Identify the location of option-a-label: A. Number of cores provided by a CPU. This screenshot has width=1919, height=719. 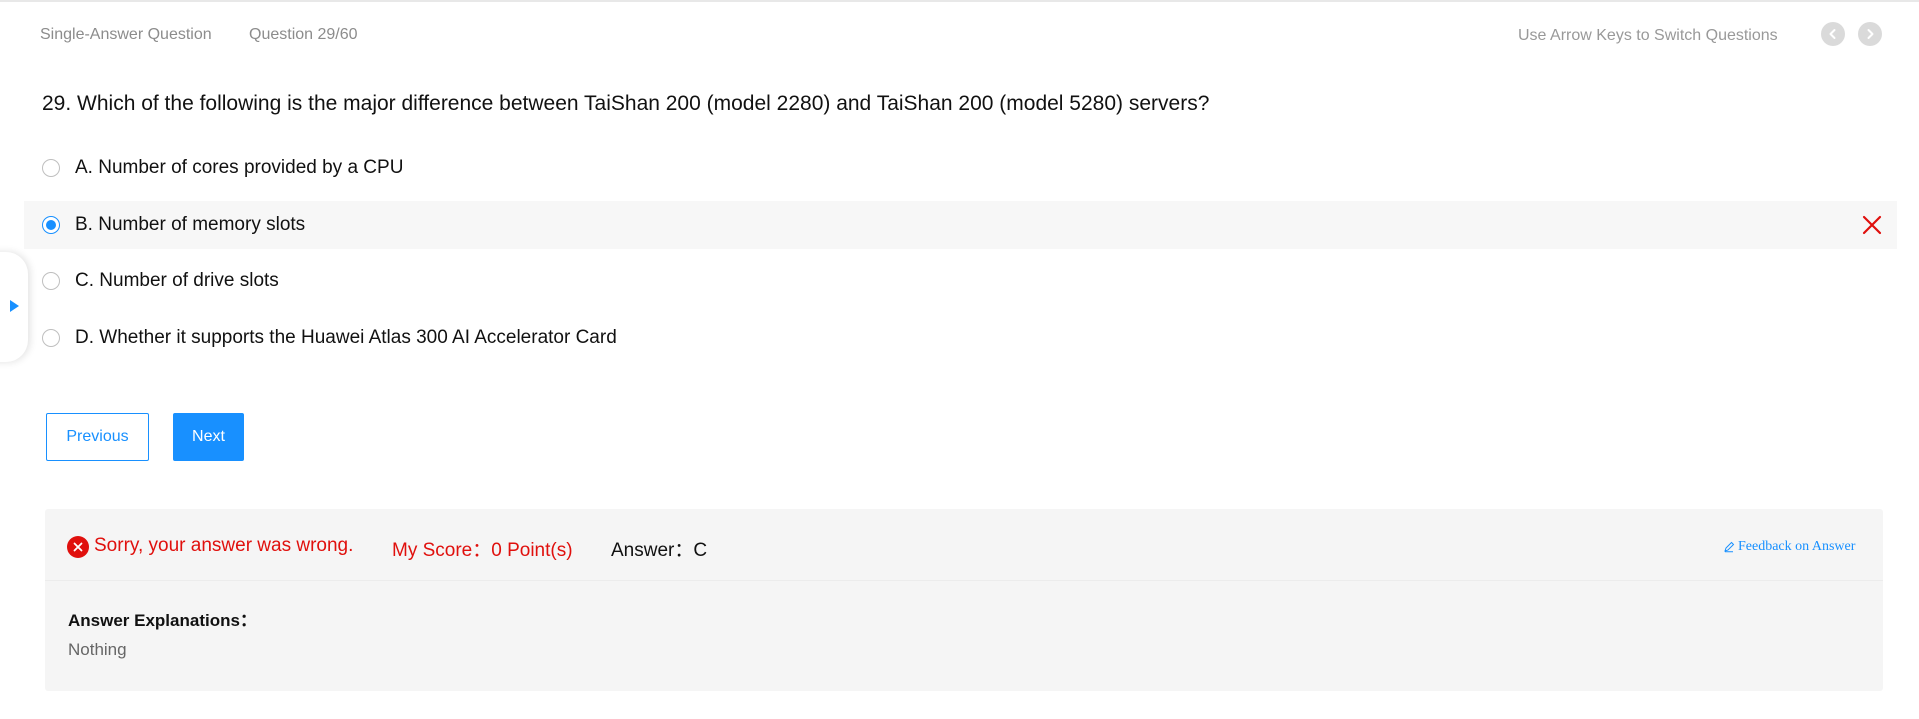
(239, 167).